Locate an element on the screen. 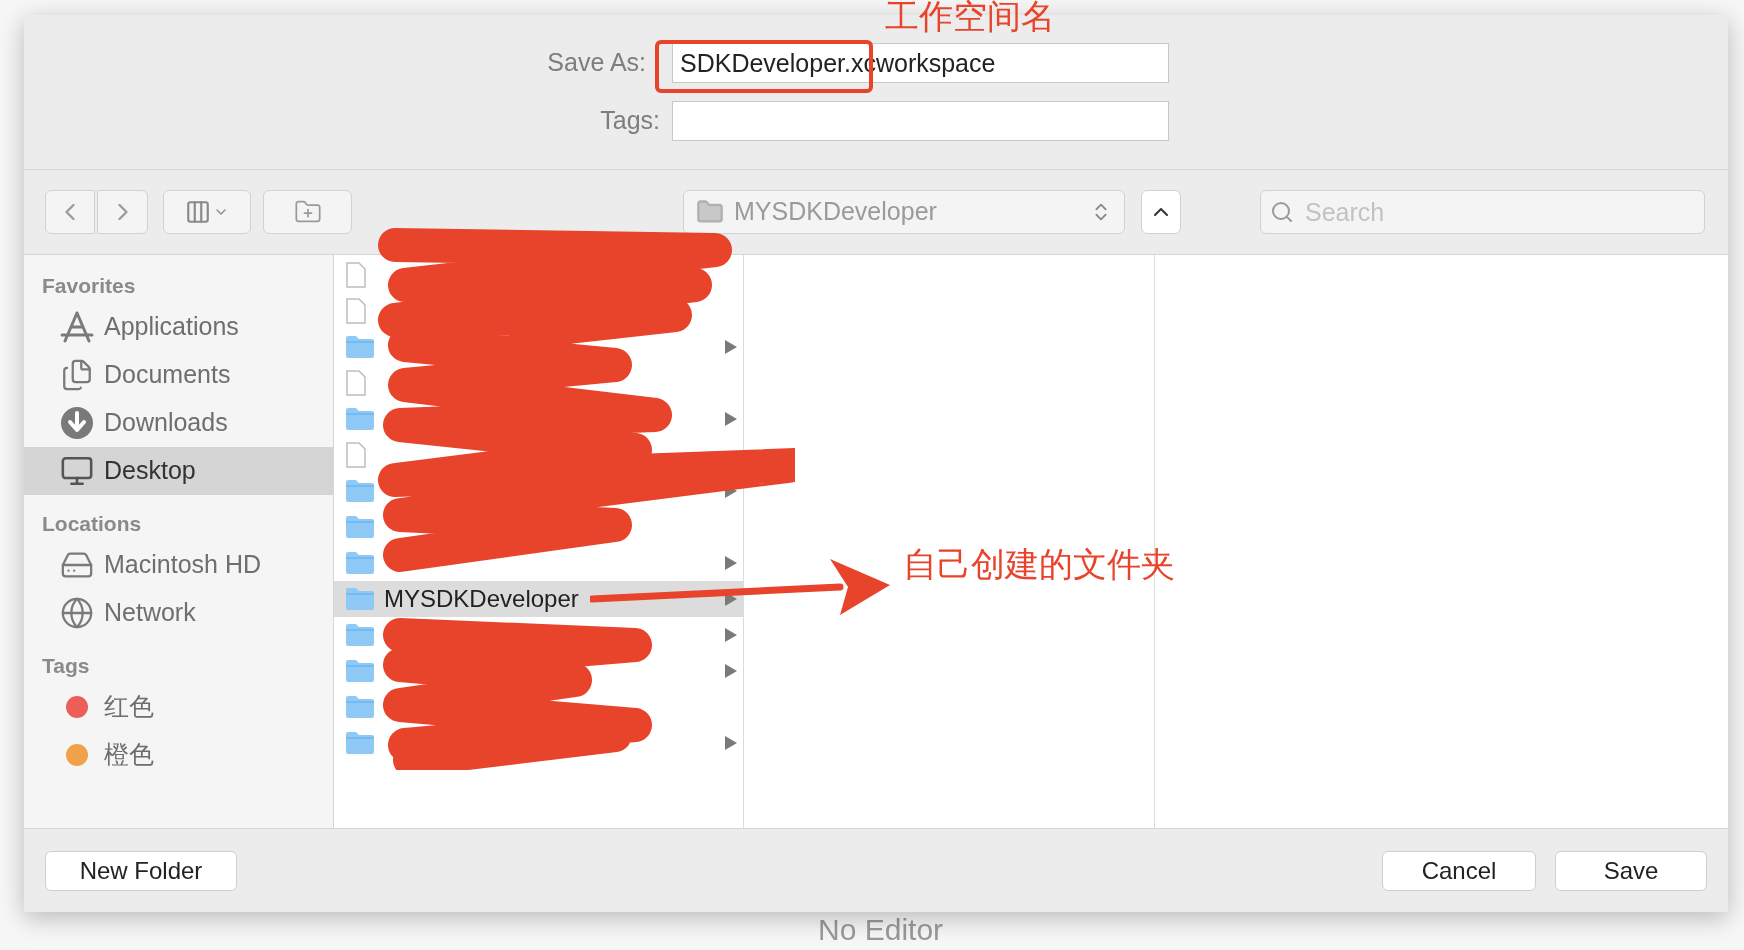  editor-placeholder-text: No Editor is located at coordinates (881, 930).